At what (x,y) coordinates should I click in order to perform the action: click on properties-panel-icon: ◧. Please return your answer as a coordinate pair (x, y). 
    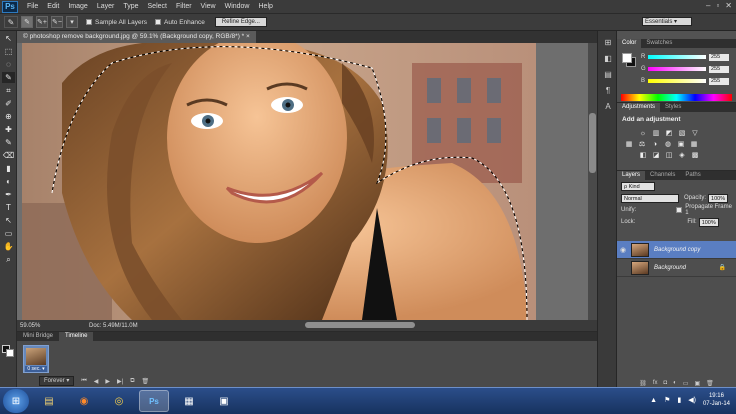
    Looking at the image, I should click on (608, 58).